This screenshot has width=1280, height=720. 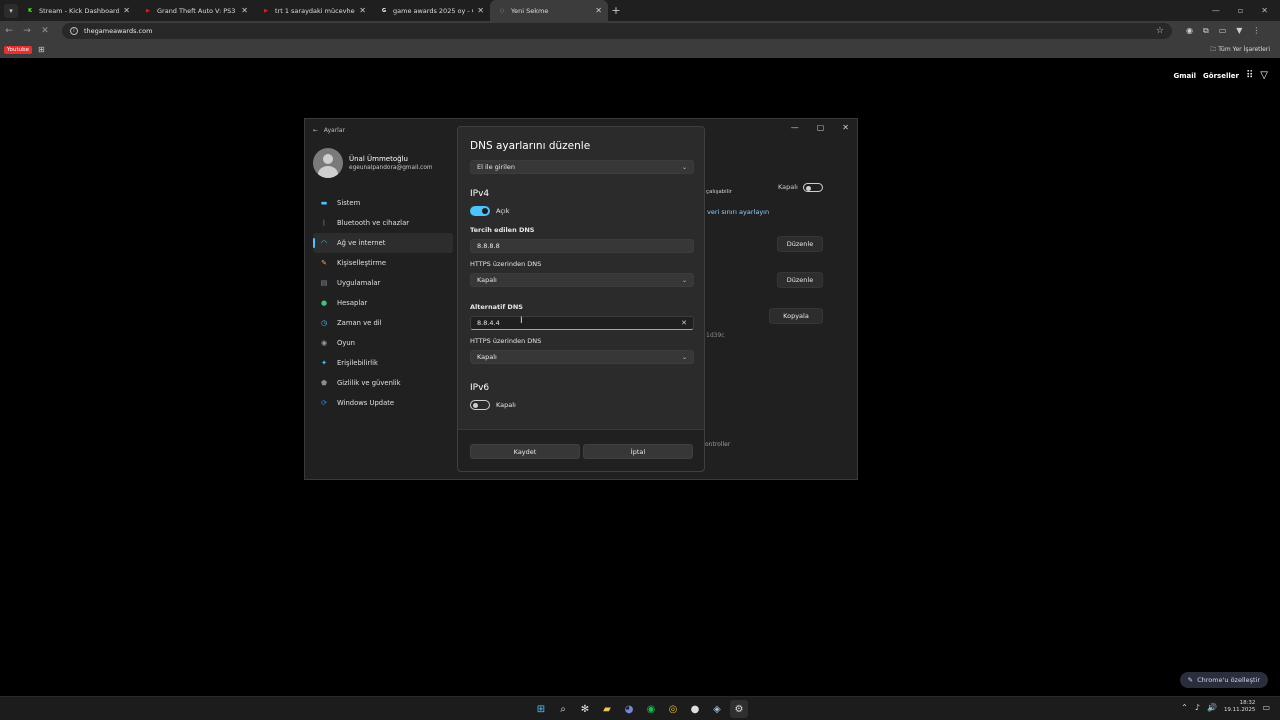 What do you see at coordinates (383, 303) in the screenshot?
I see `sidebar-item: ● Hesaplar` at bounding box center [383, 303].